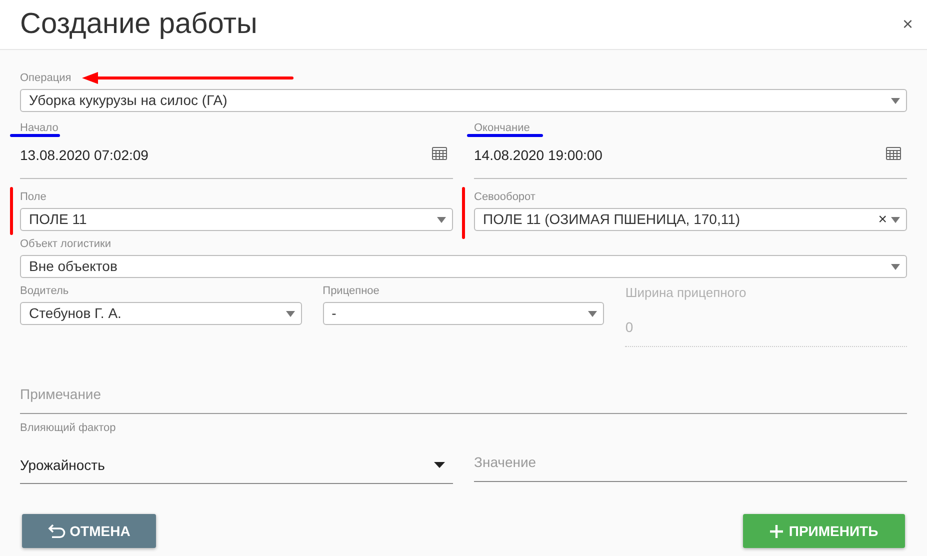  Describe the element at coordinates (39, 128) in the screenshot. I see `field-label: Начало` at that location.